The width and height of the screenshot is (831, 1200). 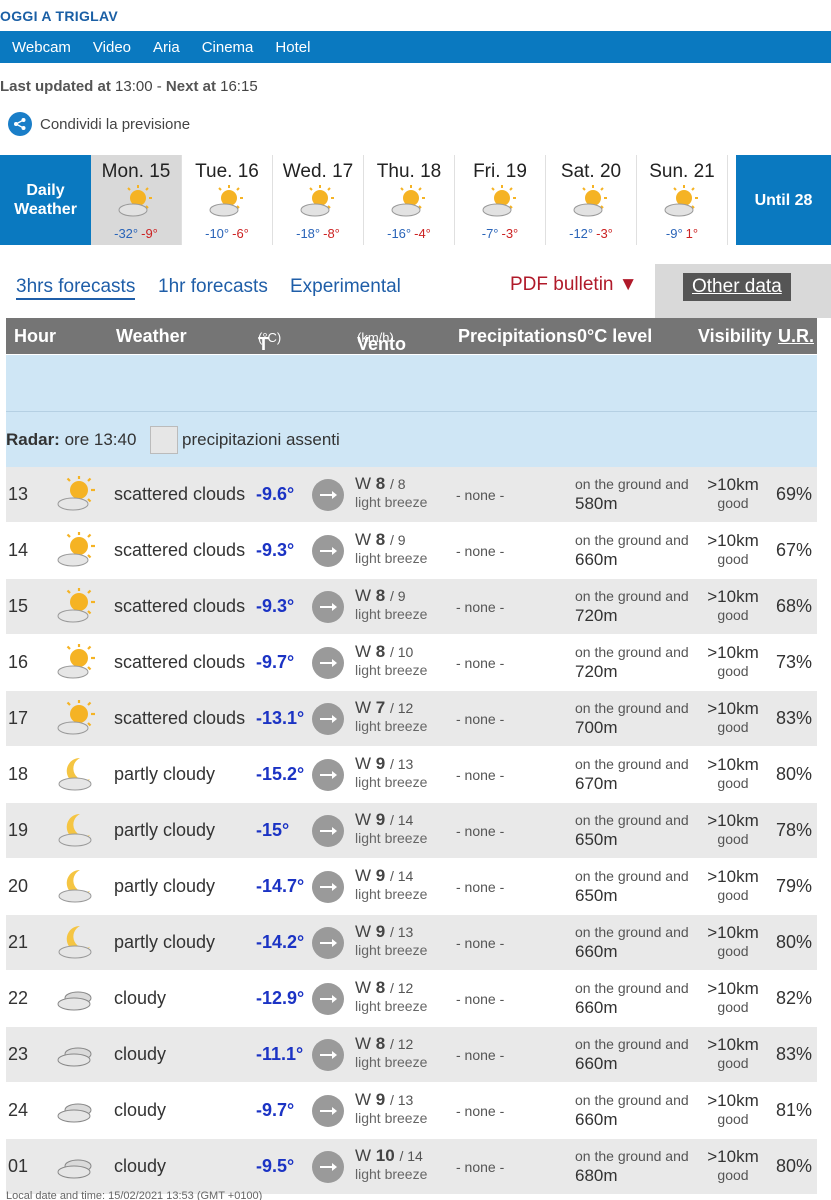 What do you see at coordinates (164, 440) in the screenshot?
I see `radar-checkbox` at bounding box center [164, 440].